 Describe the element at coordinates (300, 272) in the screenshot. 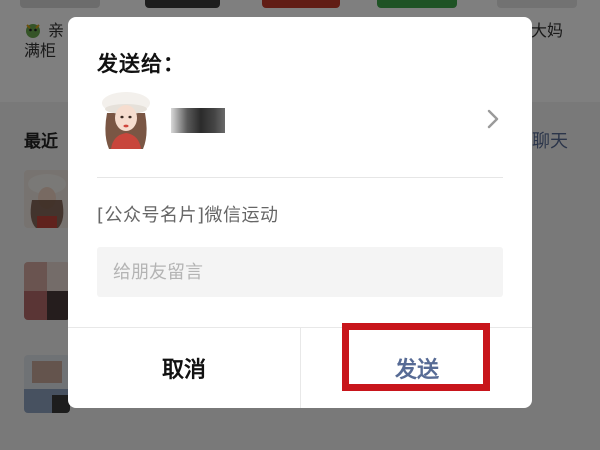

I see `leave-message-input` at that location.